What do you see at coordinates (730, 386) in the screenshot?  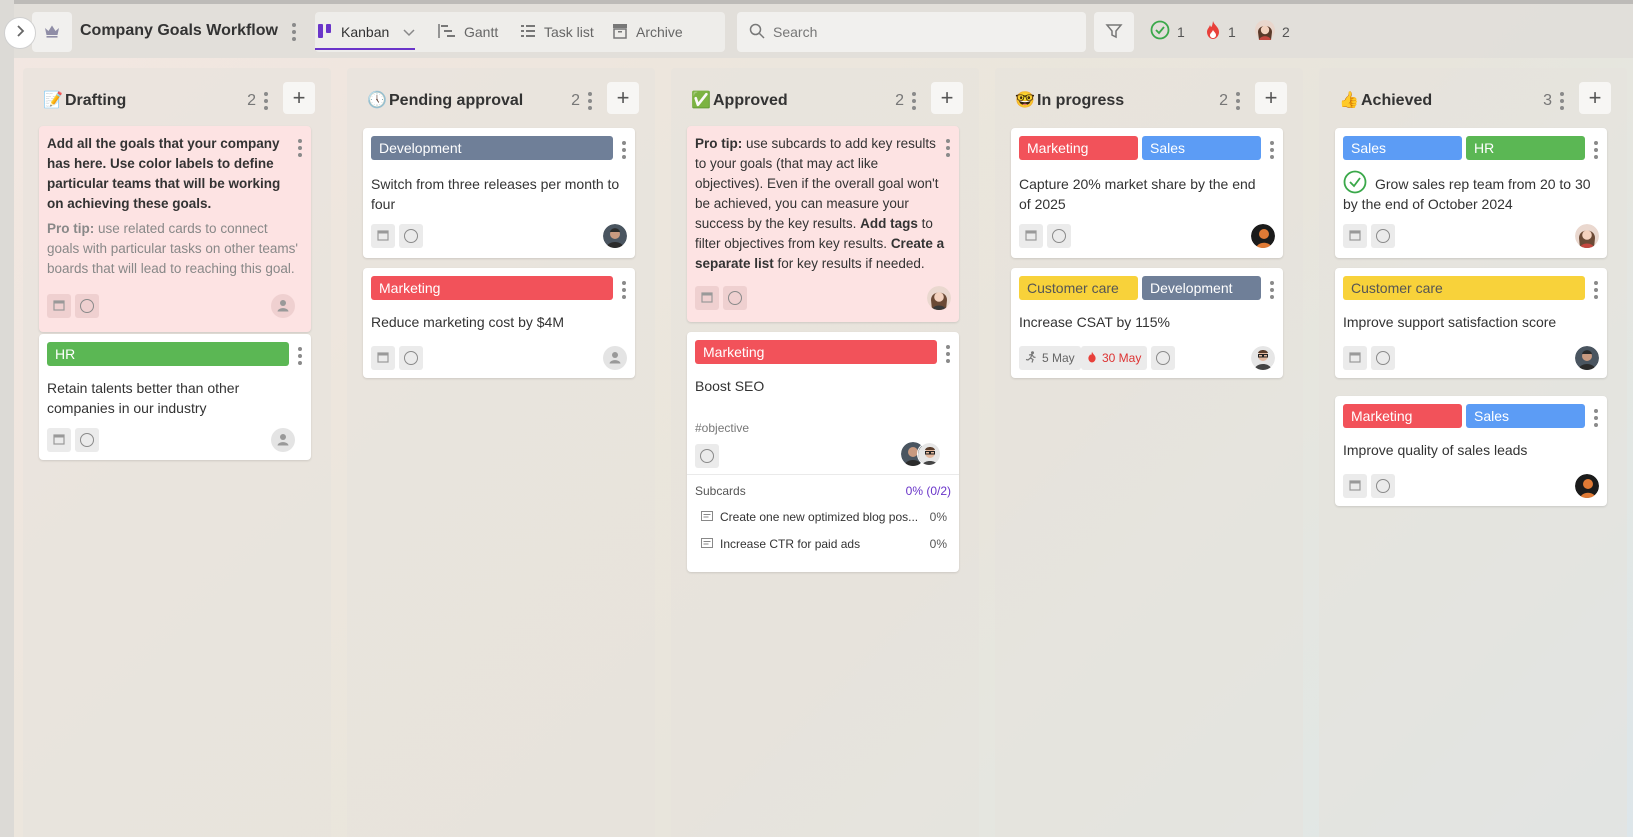 I see `card-title: Boost SEO` at bounding box center [730, 386].